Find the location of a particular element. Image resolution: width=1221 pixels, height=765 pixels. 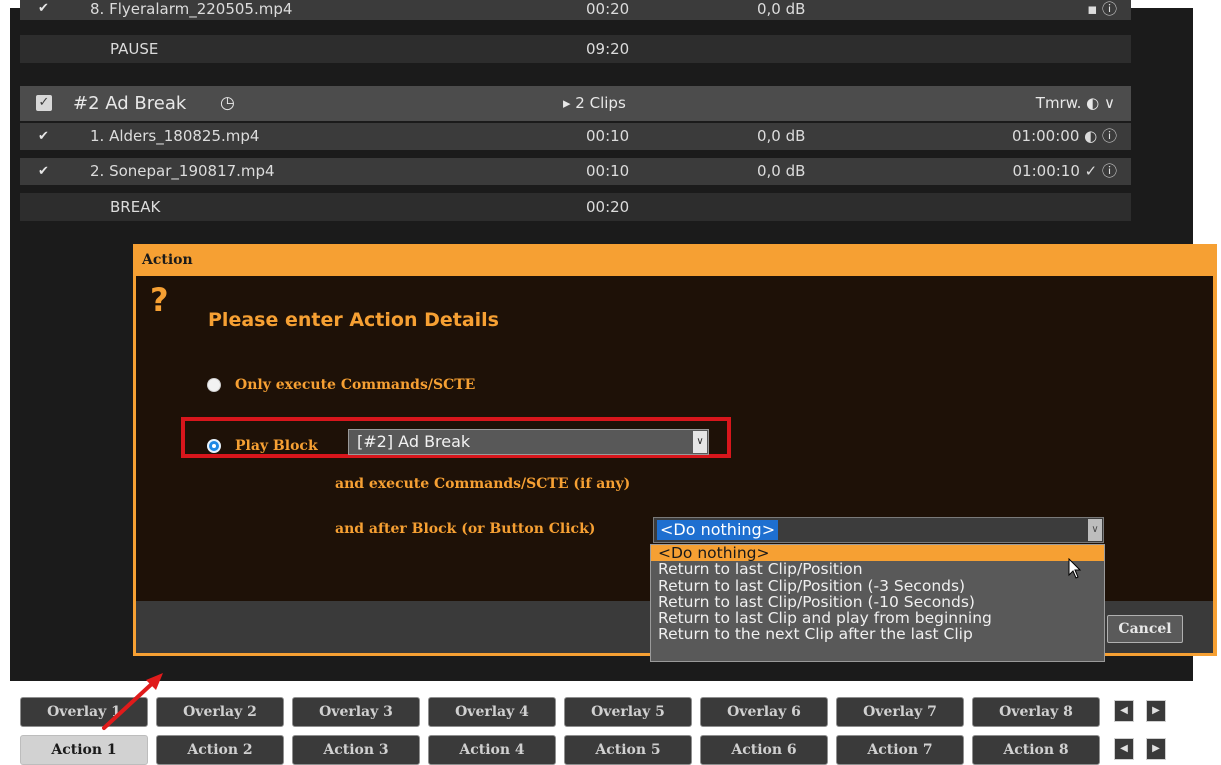

block-header: ✓ #2 Ad Break ◷ ▸ 2 Clips Tmrw. ◐ ∨ is located at coordinates (575, 103).